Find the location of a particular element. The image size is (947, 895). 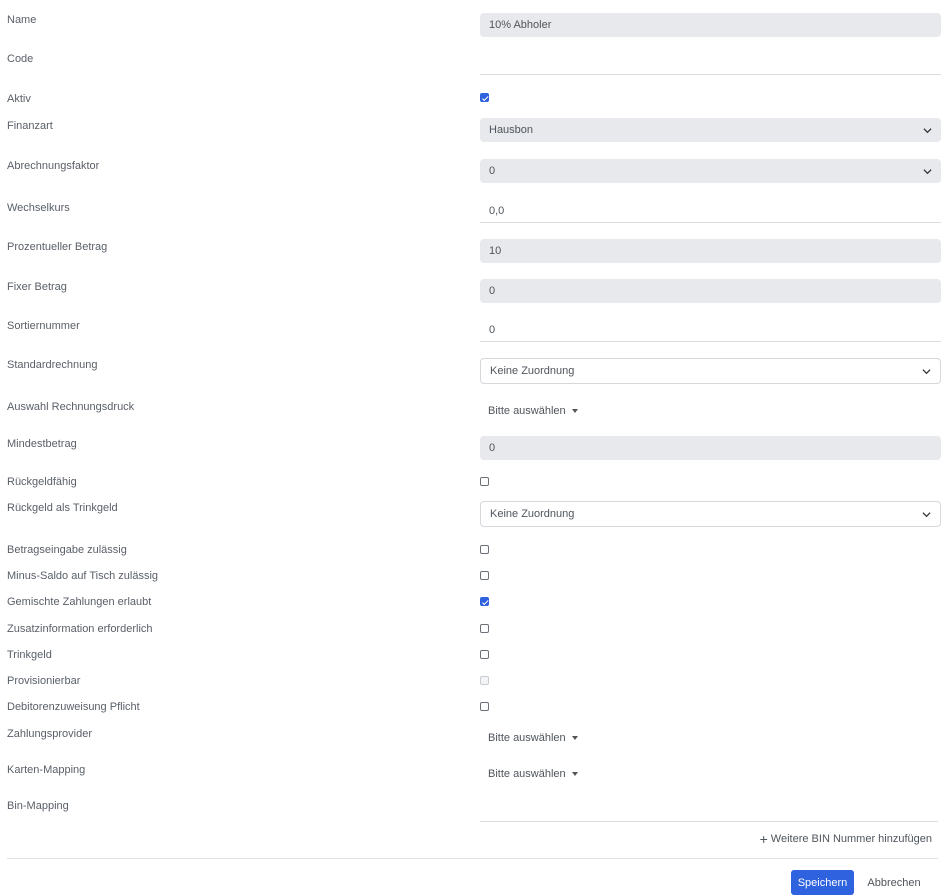

aktiv-checkbox is located at coordinates (484, 97).